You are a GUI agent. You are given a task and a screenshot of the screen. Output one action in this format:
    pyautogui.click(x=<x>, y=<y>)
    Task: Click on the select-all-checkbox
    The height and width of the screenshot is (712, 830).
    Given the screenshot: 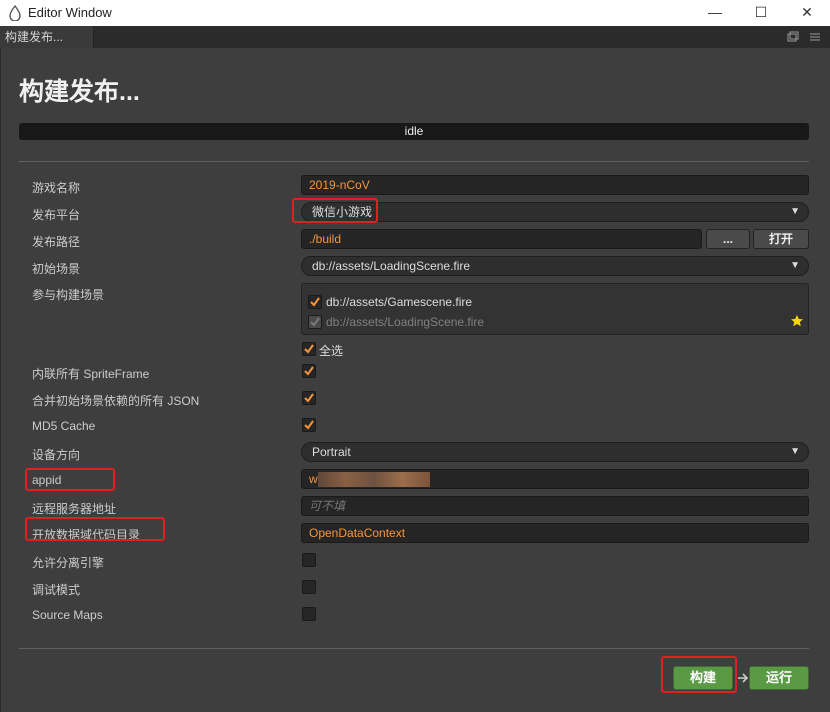 What is the action you would take?
    pyautogui.click(x=309, y=349)
    